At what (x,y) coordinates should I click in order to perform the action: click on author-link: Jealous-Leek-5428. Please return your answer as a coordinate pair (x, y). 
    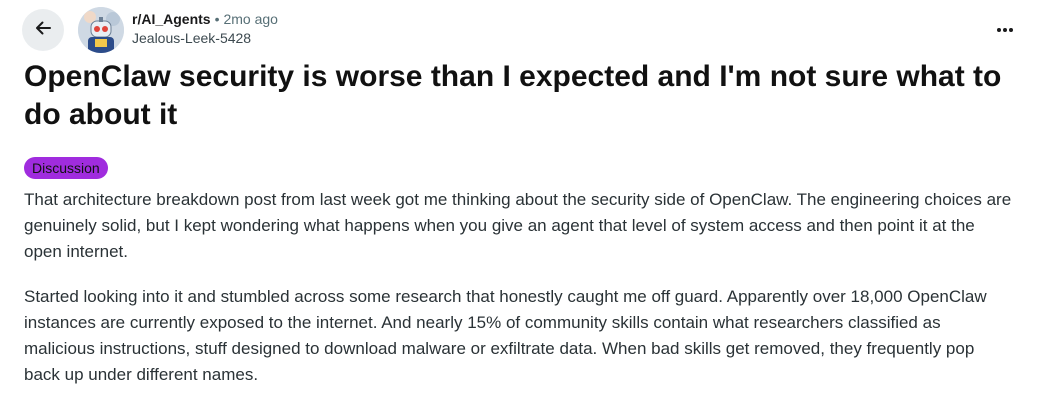
    Looking at the image, I should click on (205, 38).